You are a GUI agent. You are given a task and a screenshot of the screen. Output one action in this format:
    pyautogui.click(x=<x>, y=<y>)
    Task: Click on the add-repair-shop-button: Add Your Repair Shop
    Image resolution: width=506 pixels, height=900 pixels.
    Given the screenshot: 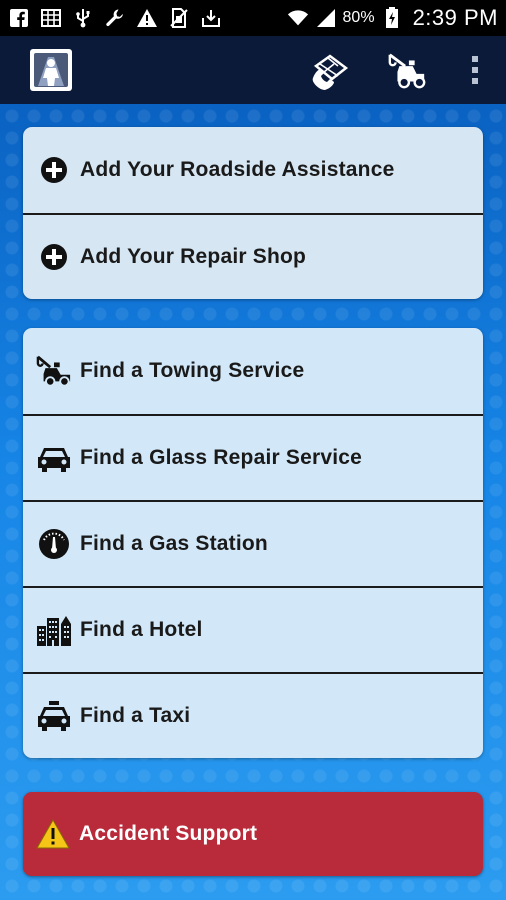 What is the action you would take?
    pyautogui.click(x=253, y=256)
    